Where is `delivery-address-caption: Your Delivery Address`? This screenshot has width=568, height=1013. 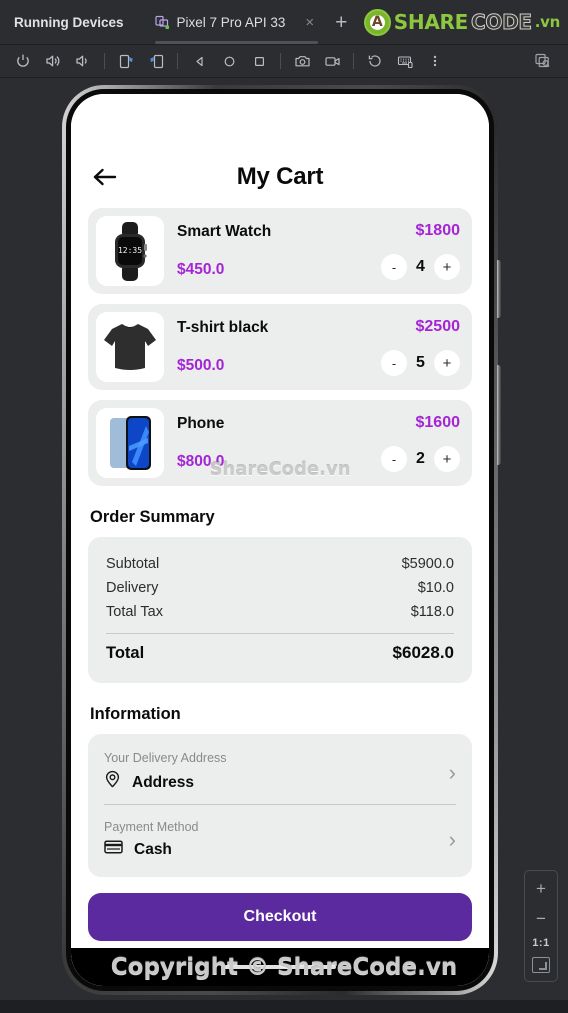 delivery-address-caption: Your Delivery Address is located at coordinates (165, 758).